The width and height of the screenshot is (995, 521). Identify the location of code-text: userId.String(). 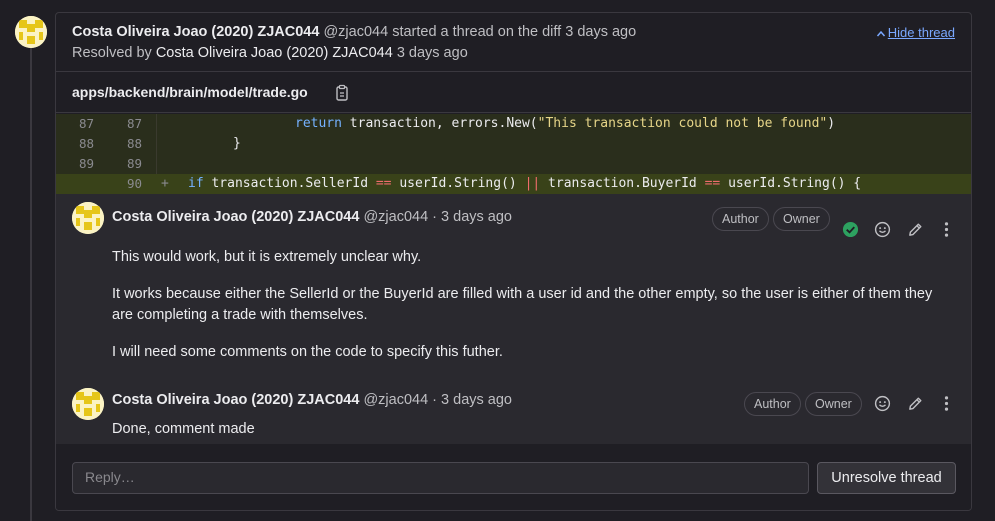
(458, 183).